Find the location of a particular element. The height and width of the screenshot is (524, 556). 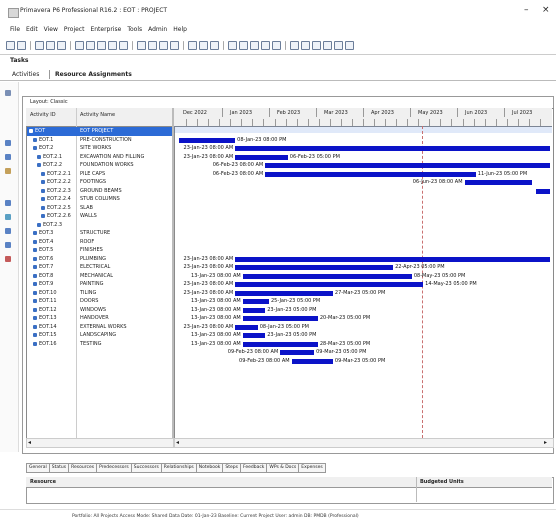

menu-help: Help is located at coordinates (180, 31).